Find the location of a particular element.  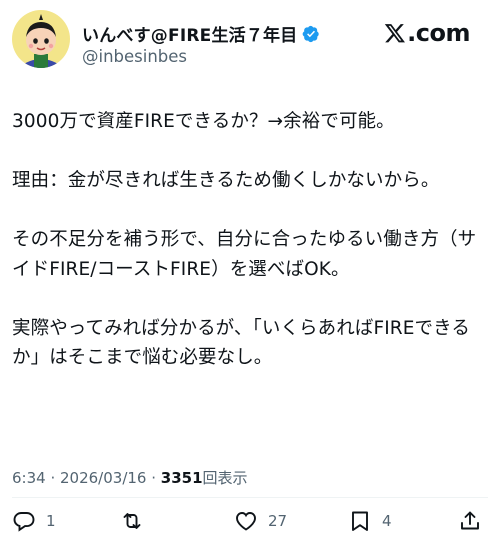

post-header: いんべす@FIRE生活７年目 @inbesinbes .com is located at coordinates (250, 40).